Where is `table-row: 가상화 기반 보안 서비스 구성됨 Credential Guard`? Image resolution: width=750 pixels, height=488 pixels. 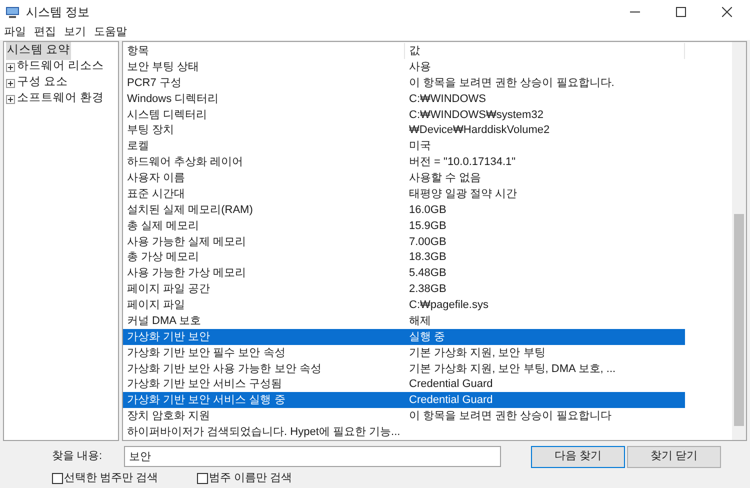
table-row: 가상화 기반 보안 서비스 구성됨 Credential Guard is located at coordinates (404, 384).